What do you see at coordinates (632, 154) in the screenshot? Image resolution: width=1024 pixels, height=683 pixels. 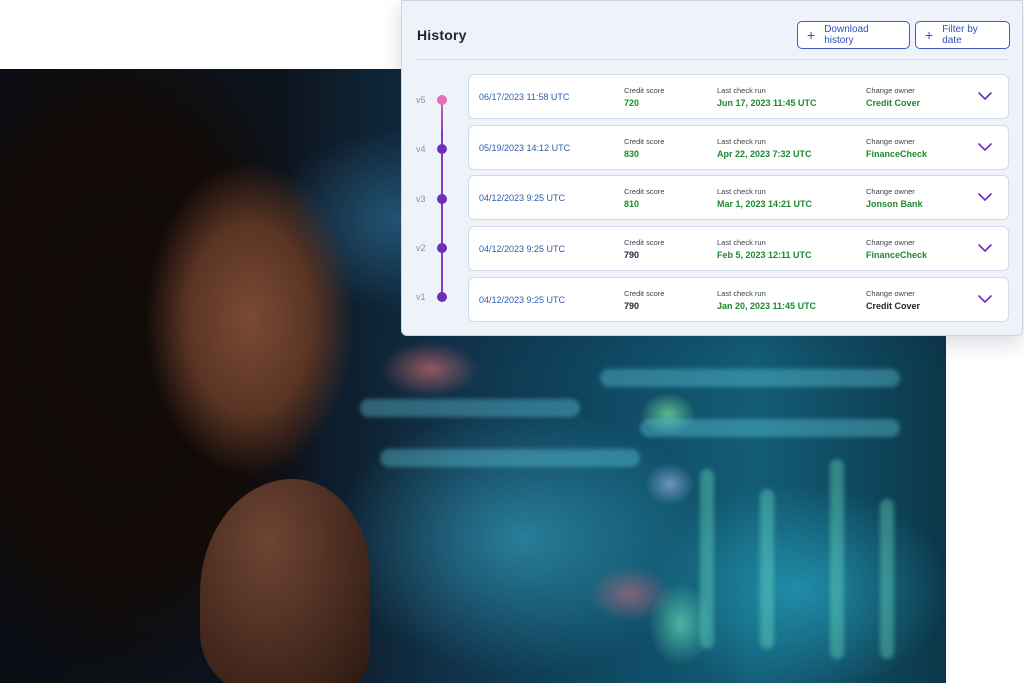 I see `credit-score-value: 830` at bounding box center [632, 154].